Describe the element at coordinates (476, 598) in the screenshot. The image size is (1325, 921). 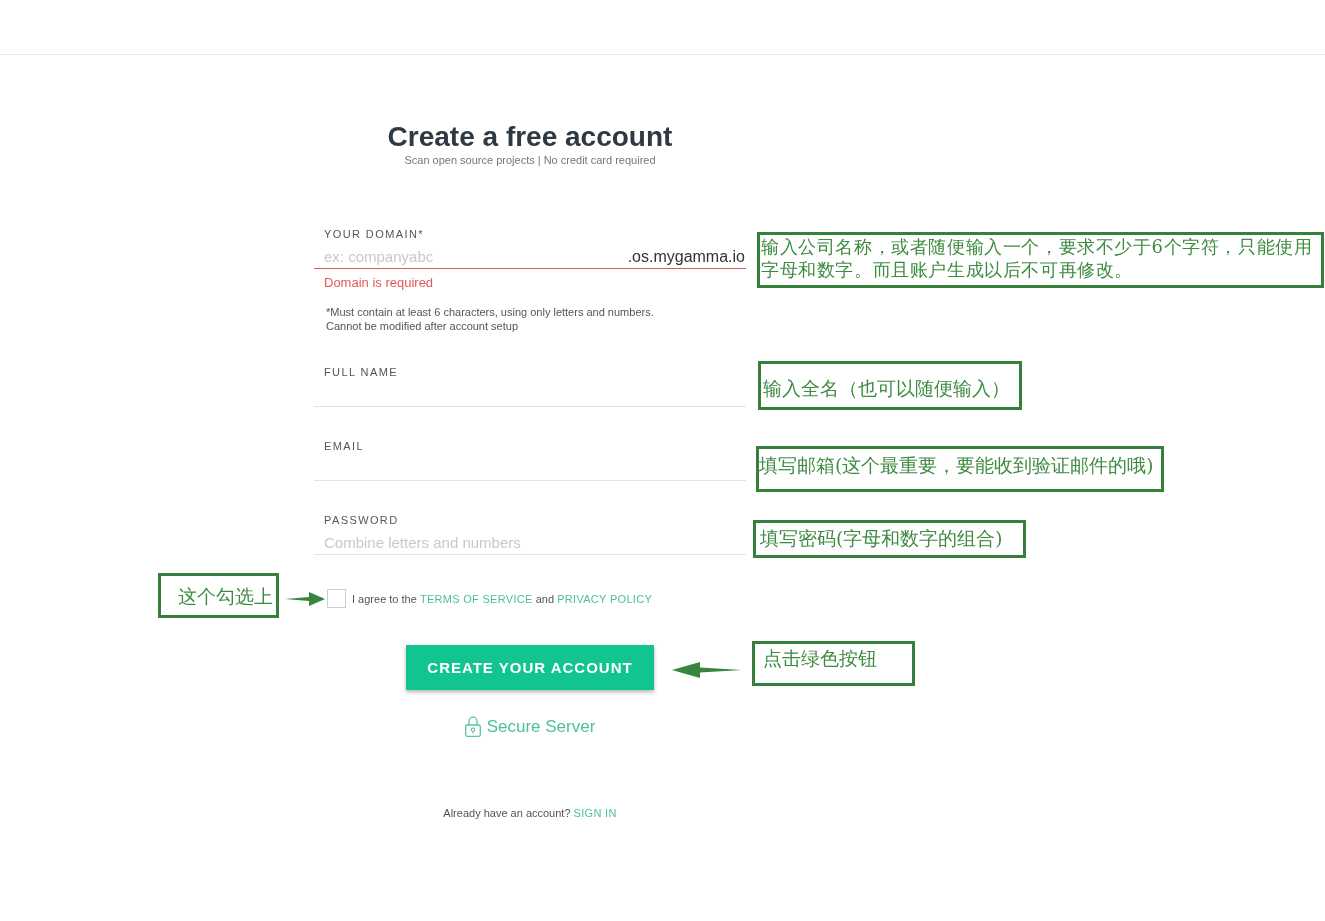
I see `agreement-link: TERMS OF SERVICE` at that location.